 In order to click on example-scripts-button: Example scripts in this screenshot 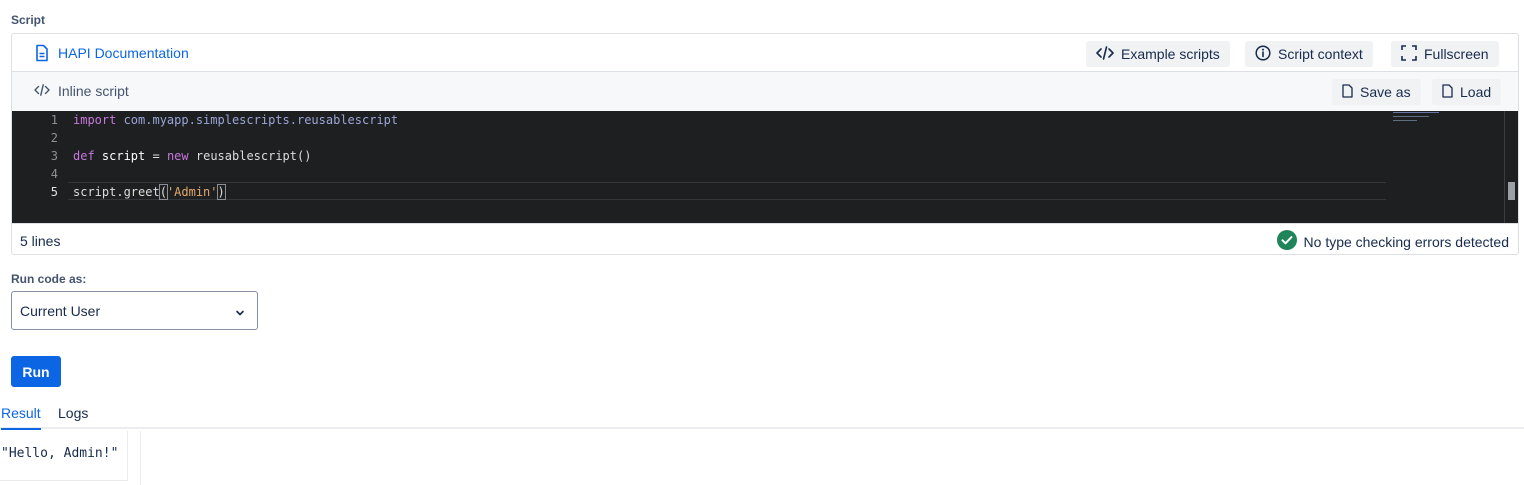, I will do `click(1158, 54)`.